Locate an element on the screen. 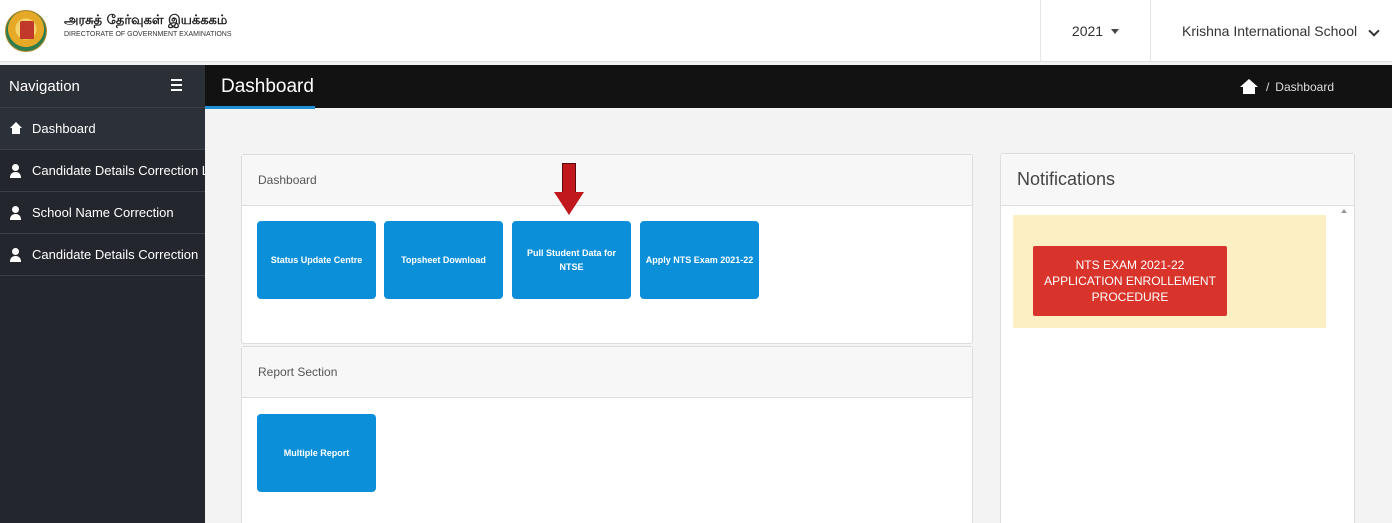  year-dropdown: 2021 is located at coordinates (1095, 31).